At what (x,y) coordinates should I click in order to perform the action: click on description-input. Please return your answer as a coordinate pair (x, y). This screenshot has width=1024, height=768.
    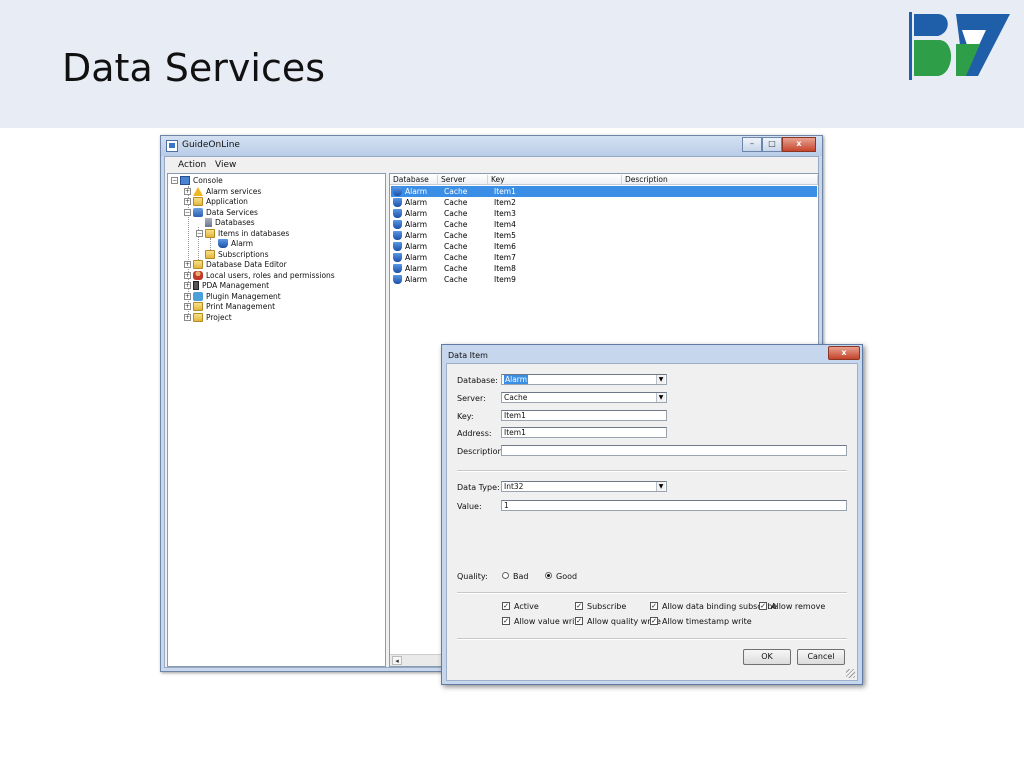
    Looking at the image, I should click on (674, 450).